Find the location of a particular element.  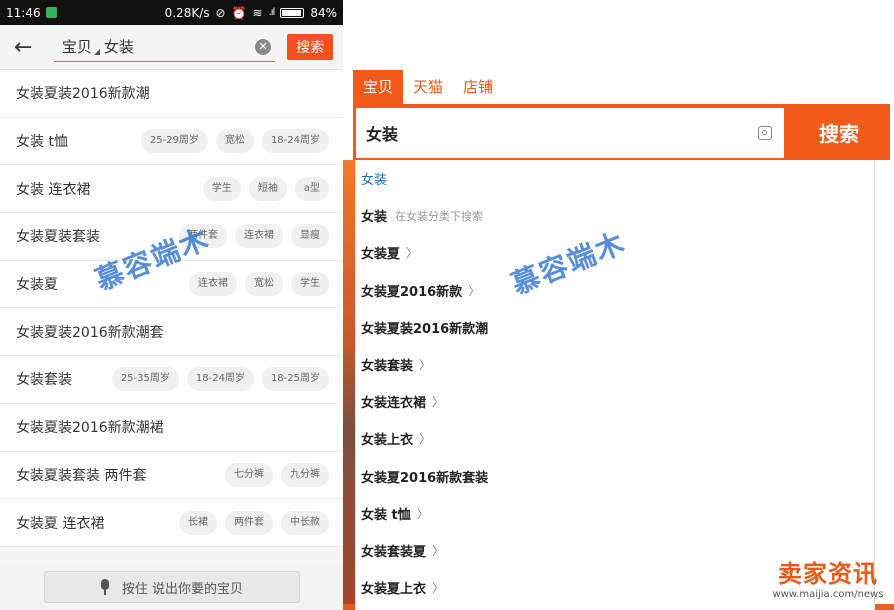

signal-icon: .ıl is located at coordinates (272, 12).